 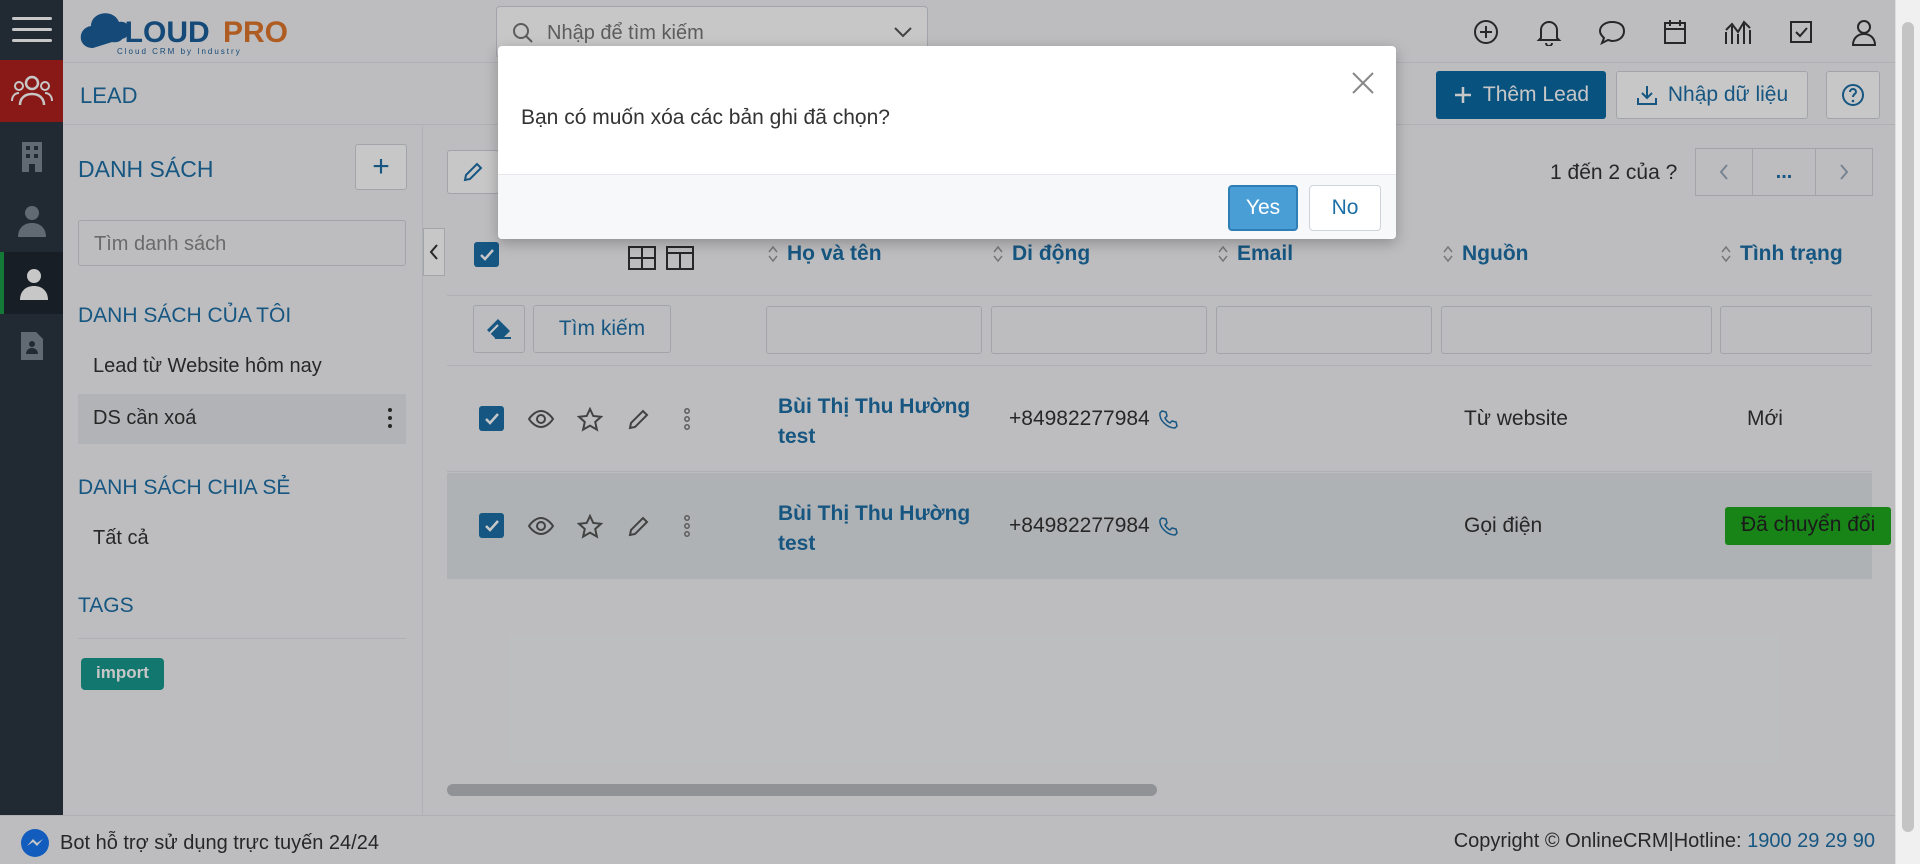 What do you see at coordinates (1908, 427) in the screenshot?
I see `scrollbar-thumb` at bounding box center [1908, 427].